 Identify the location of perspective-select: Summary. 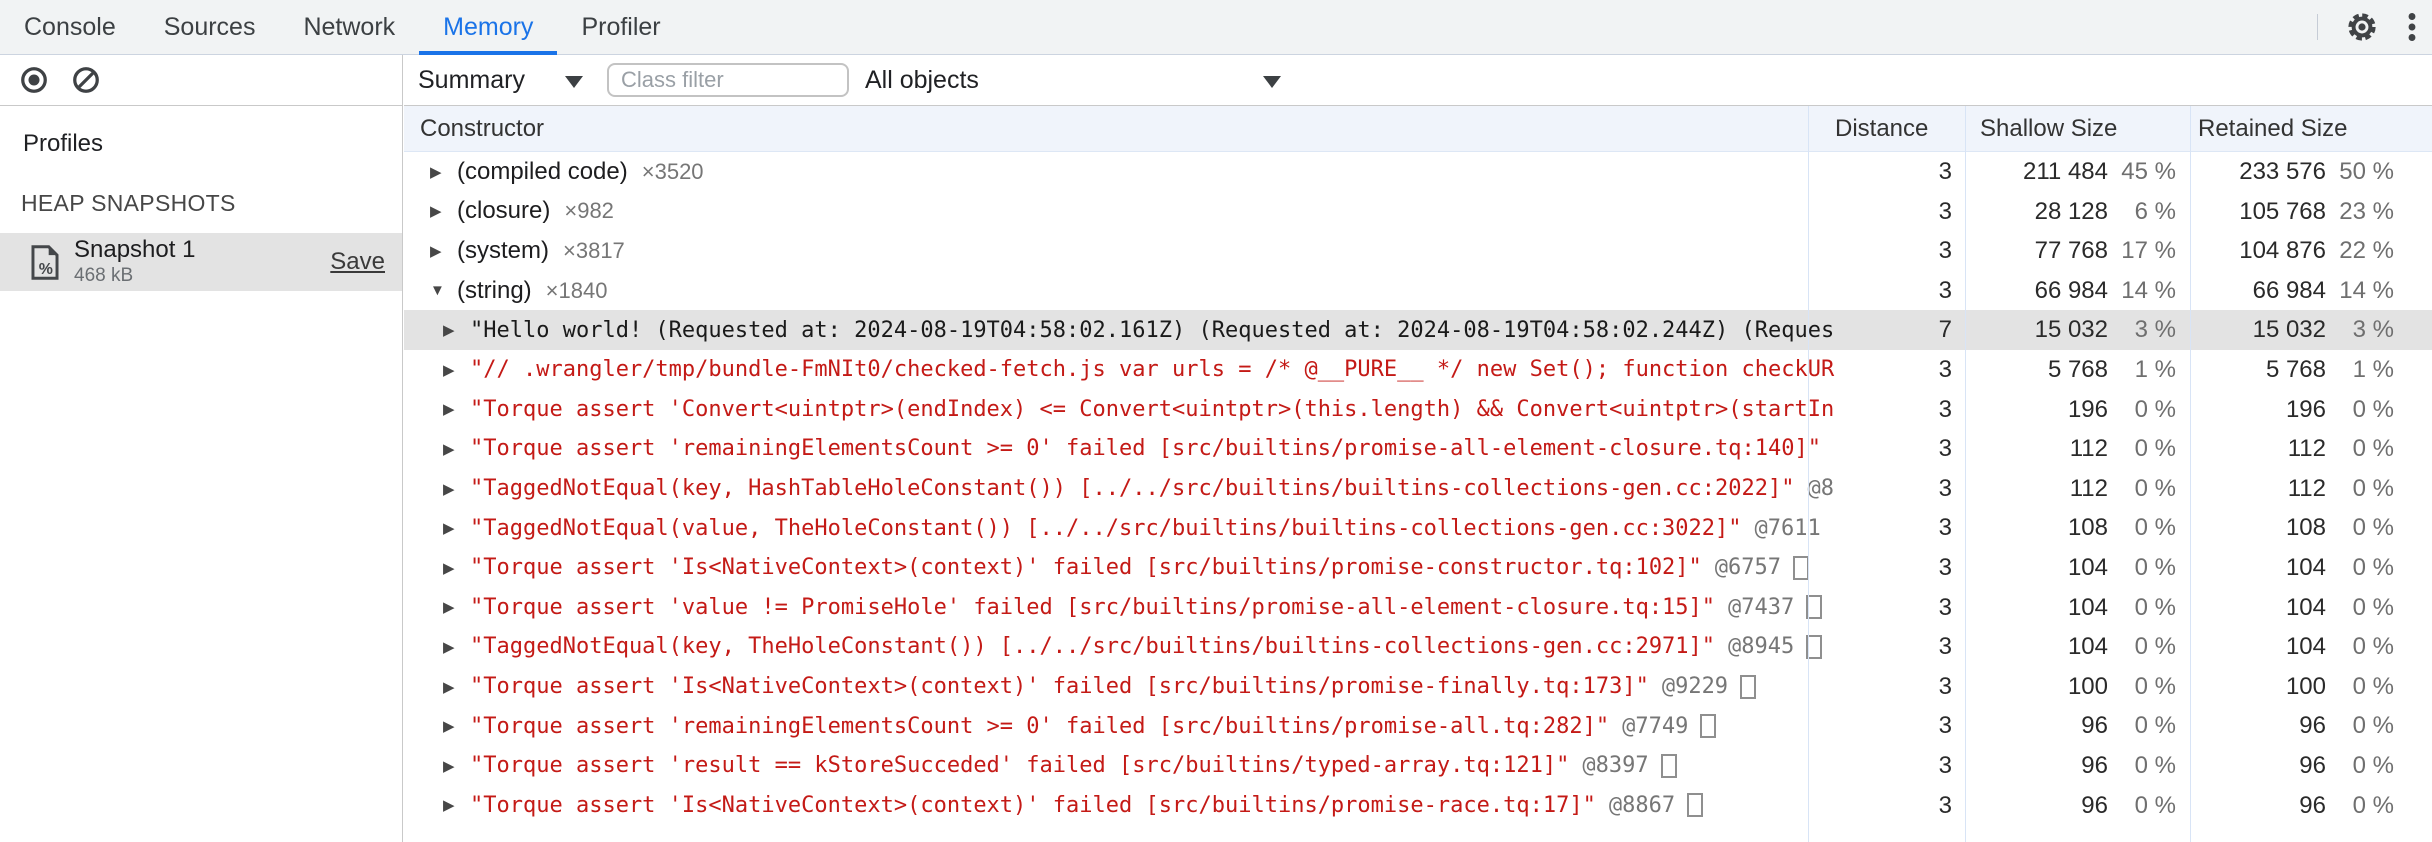
(500, 80).